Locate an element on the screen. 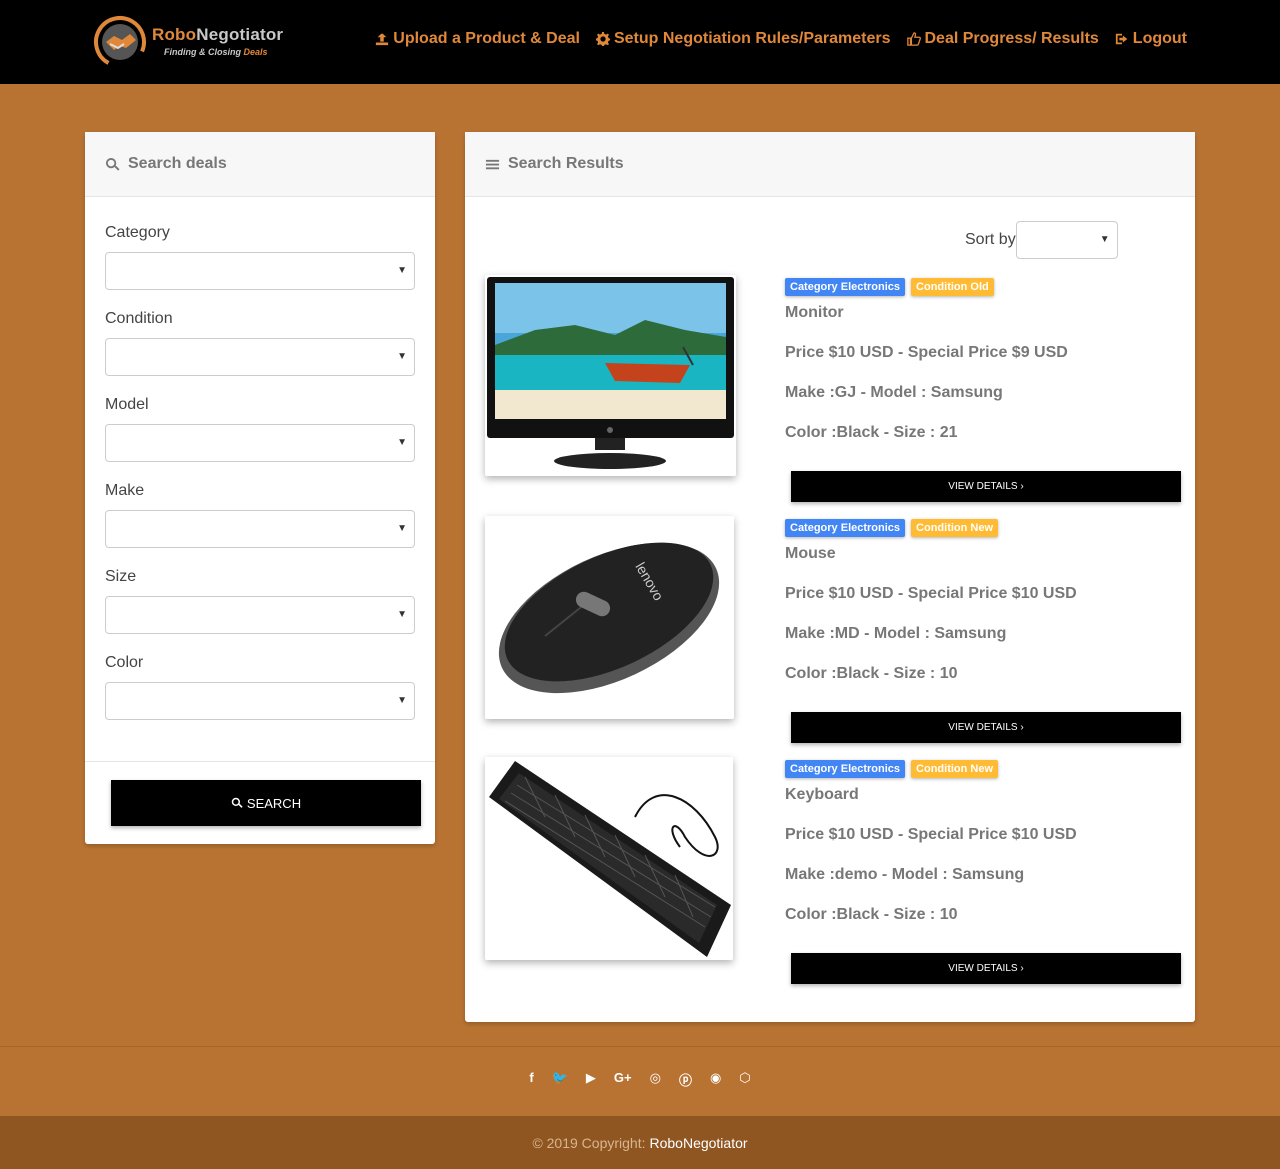  make-label: Make is located at coordinates (125, 490).